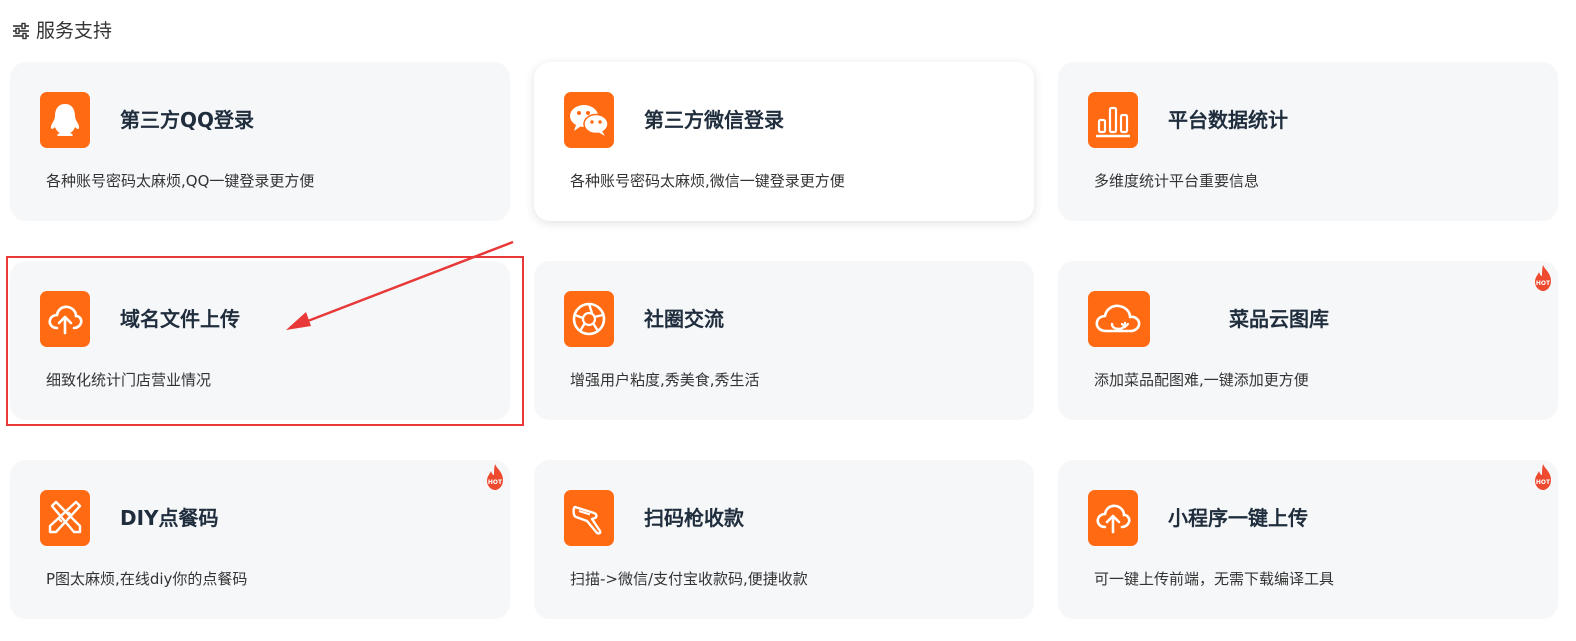  What do you see at coordinates (1228, 120) in the screenshot?
I see `card-title: 平台数据统计` at bounding box center [1228, 120].